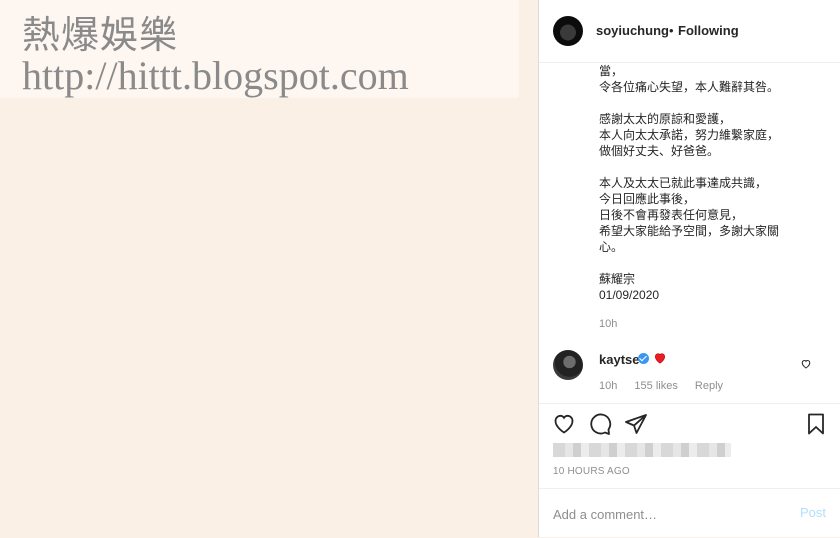 Image resolution: width=840 pixels, height=538 pixels. I want to click on blurred-likes-summary, so click(642, 450).